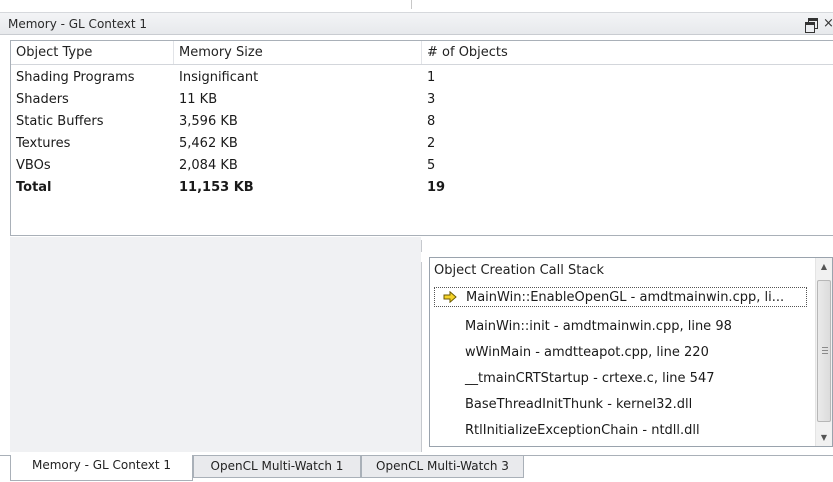 The width and height of the screenshot is (833, 482). Describe the element at coordinates (34, 187) in the screenshot. I see `cell-total-label: Total` at that location.